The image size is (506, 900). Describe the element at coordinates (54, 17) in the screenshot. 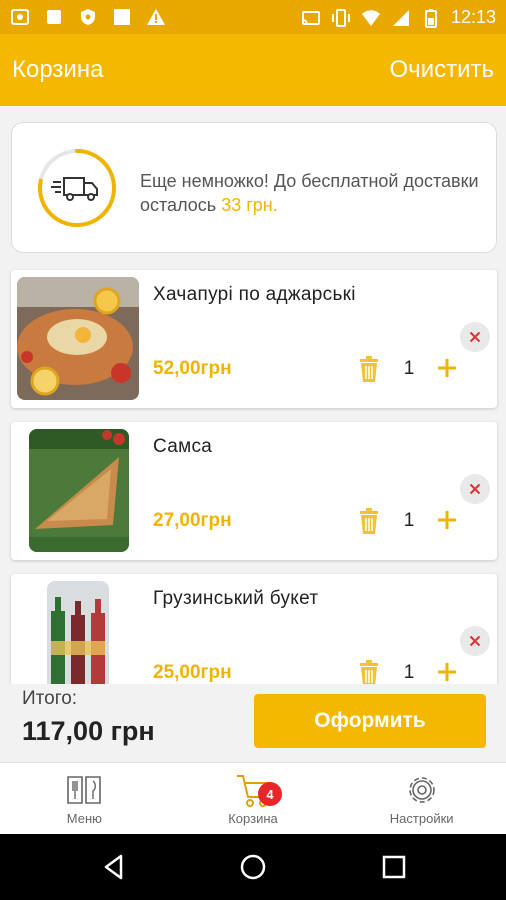

I see `stop-icon` at that location.